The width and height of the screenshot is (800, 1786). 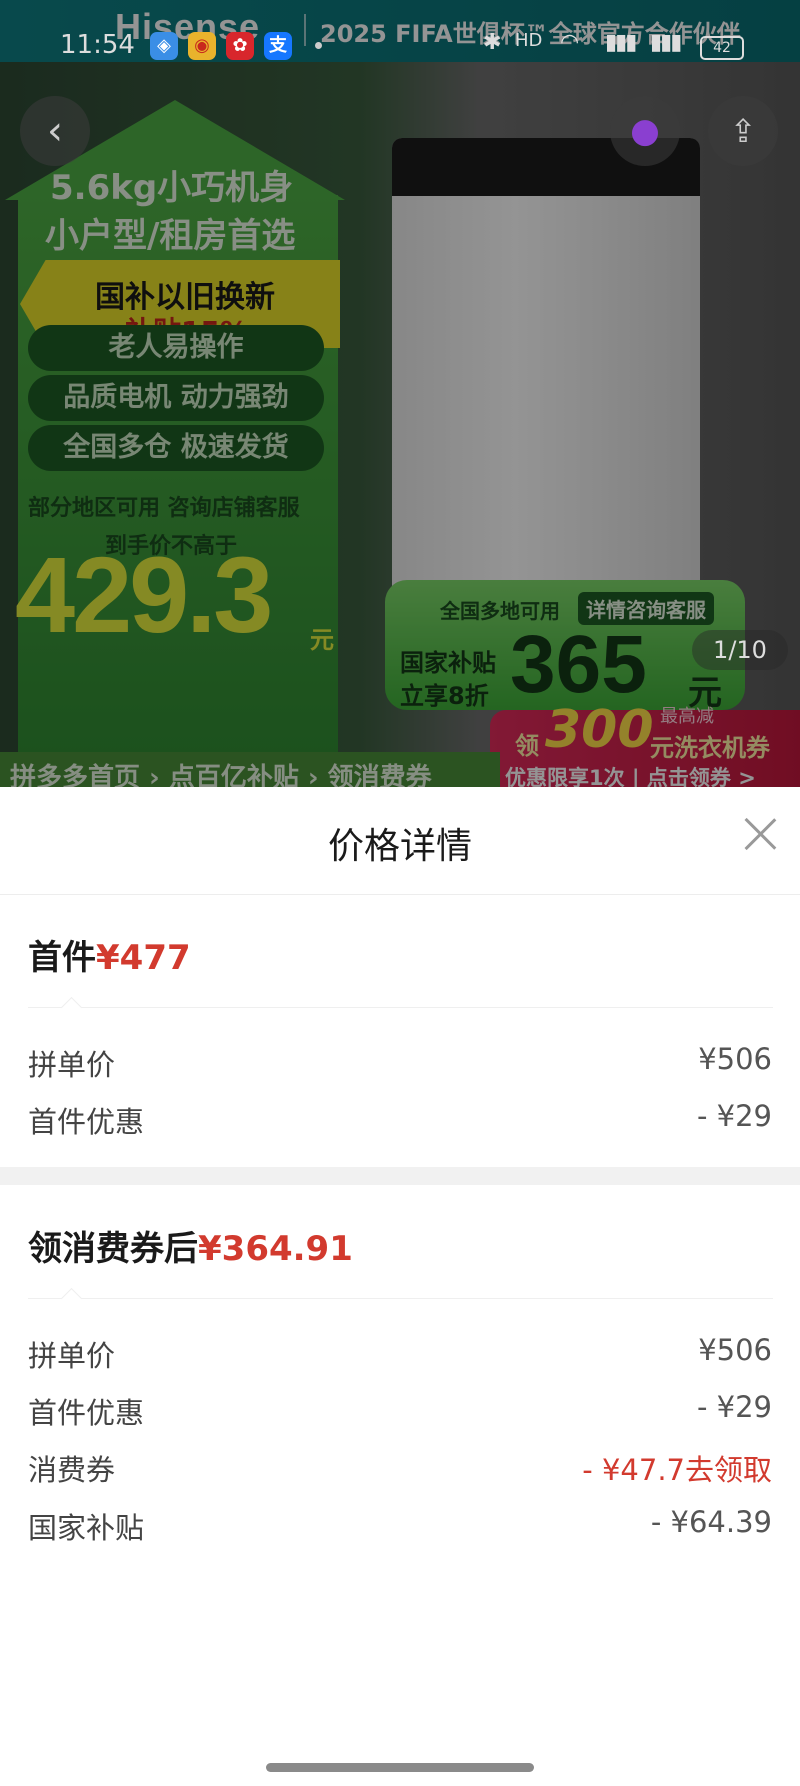 I want to click on pinduoduo-app-icon: ✿, so click(x=240, y=46).